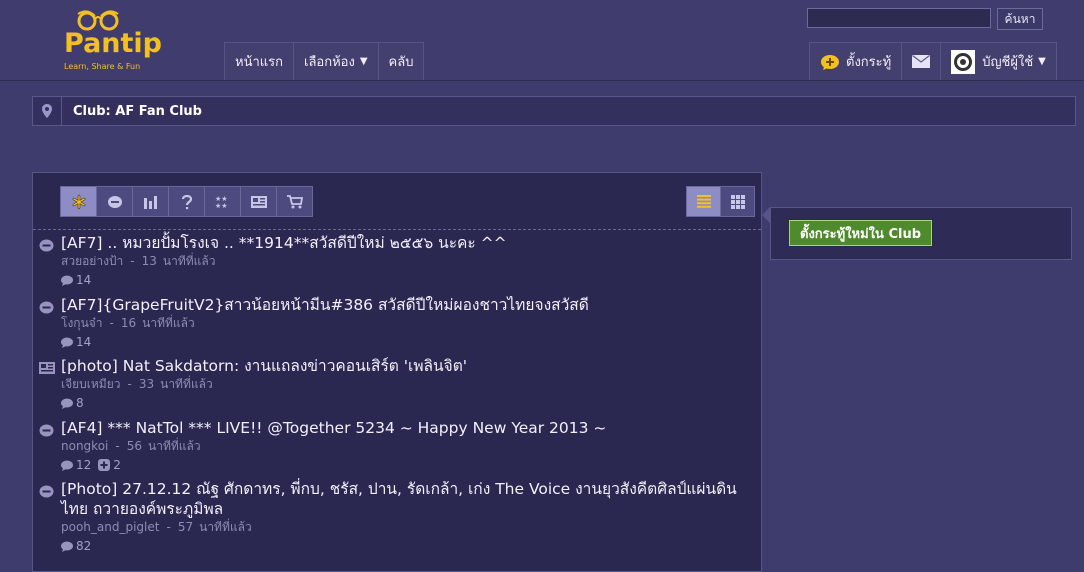 Image resolution: width=1084 pixels, height=572 pixels. I want to click on topic-author: pooh_and_piglet, so click(110, 527).